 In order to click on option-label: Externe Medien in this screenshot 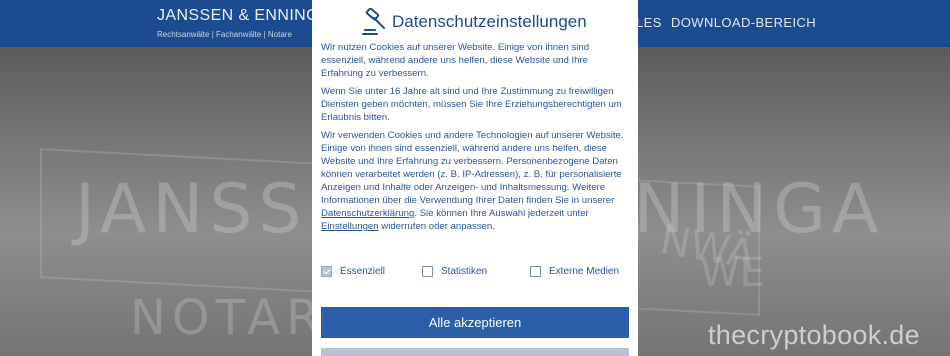, I will do `click(584, 271)`.